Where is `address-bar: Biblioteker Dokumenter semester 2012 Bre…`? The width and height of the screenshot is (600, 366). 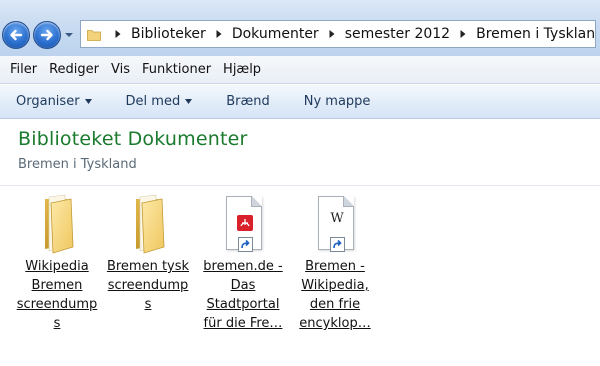
address-bar: Biblioteker Dokumenter semester 2012 Bre… is located at coordinates (338, 34).